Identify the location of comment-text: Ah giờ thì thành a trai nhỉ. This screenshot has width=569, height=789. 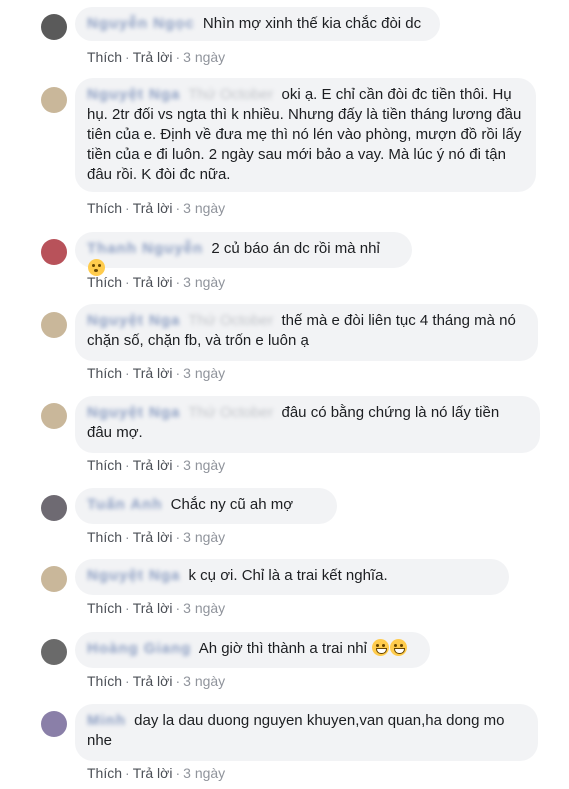
(282, 648).